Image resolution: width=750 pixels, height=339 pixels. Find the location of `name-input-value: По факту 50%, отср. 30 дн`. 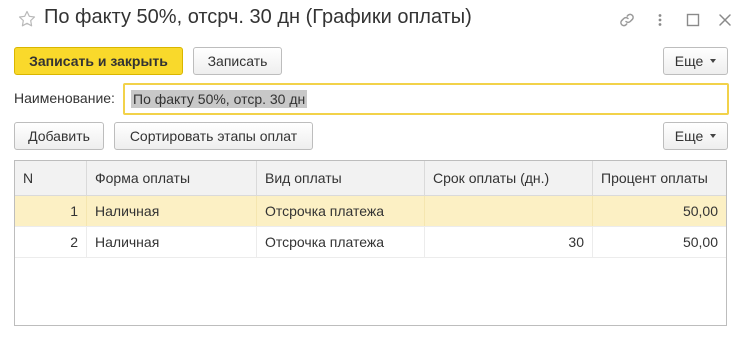

name-input-value: По факту 50%, отср. 30 дн is located at coordinates (219, 99).